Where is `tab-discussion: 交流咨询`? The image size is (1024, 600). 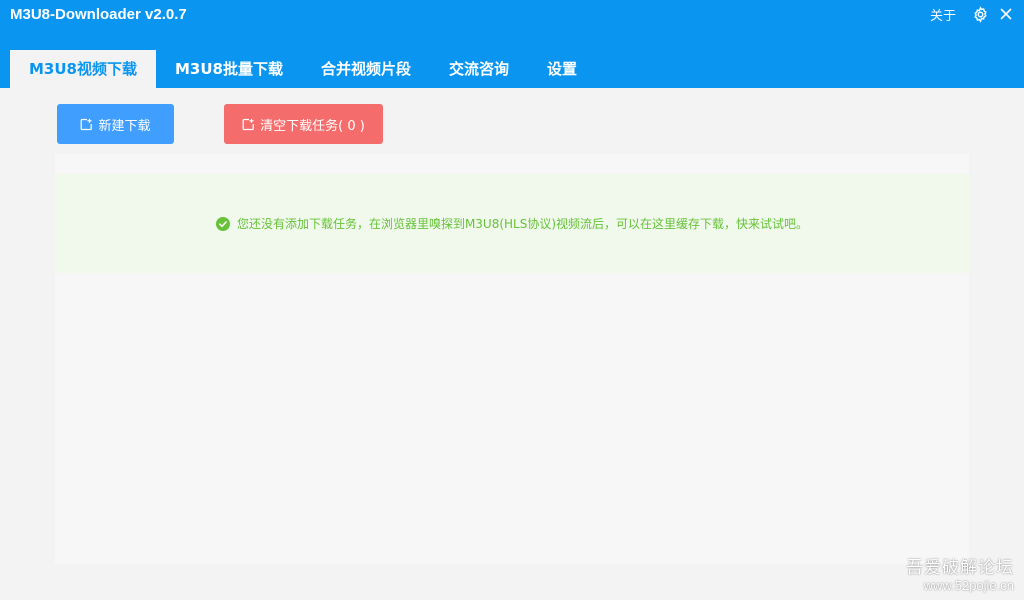 tab-discussion: 交流咨询 is located at coordinates (479, 69).